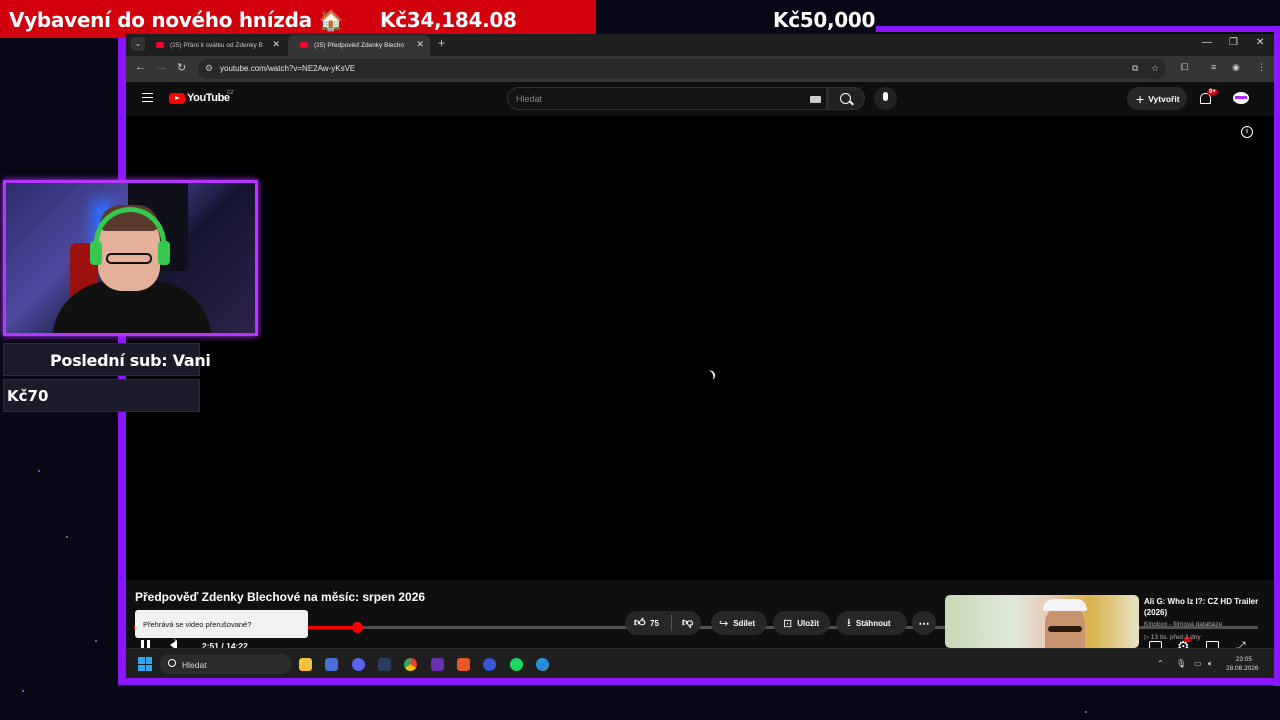 This screenshot has height=720, width=1280. I want to click on share-label: Sdílet, so click(744, 623).